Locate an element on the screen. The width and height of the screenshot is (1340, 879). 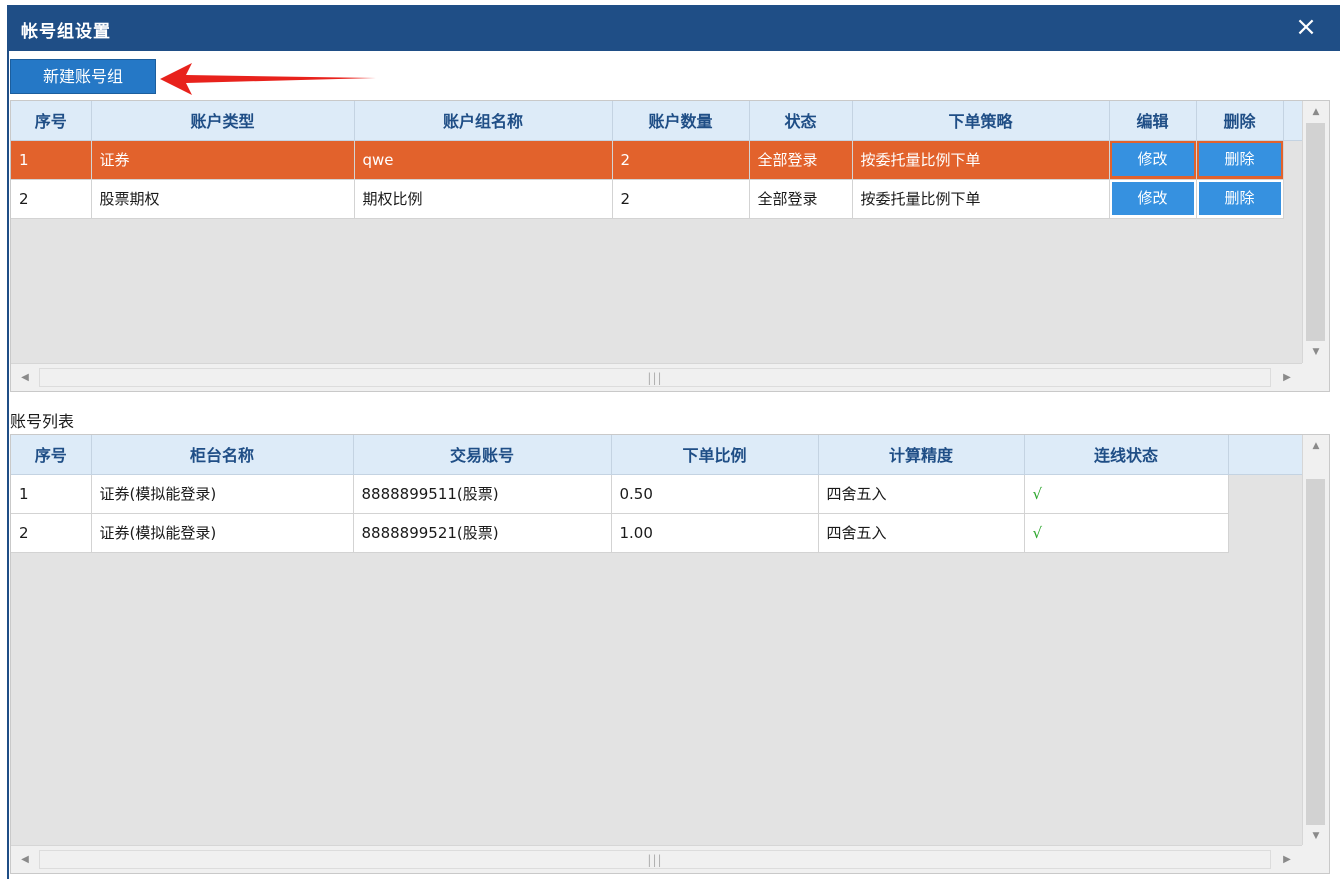
cell-order-ratio: 0.50 is located at coordinates (715, 494).